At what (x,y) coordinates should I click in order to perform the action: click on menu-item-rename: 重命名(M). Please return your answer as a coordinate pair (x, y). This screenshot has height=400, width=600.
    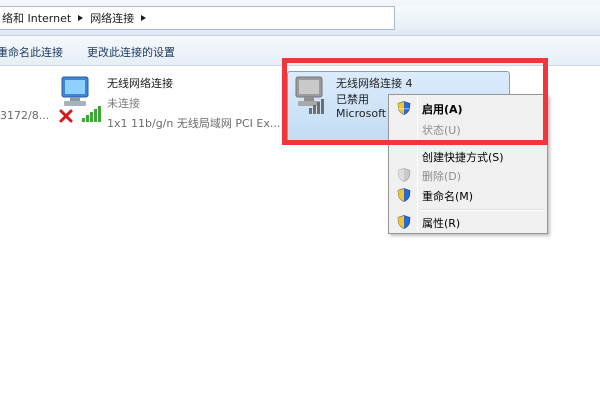
    Looking at the image, I should click on (468, 195).